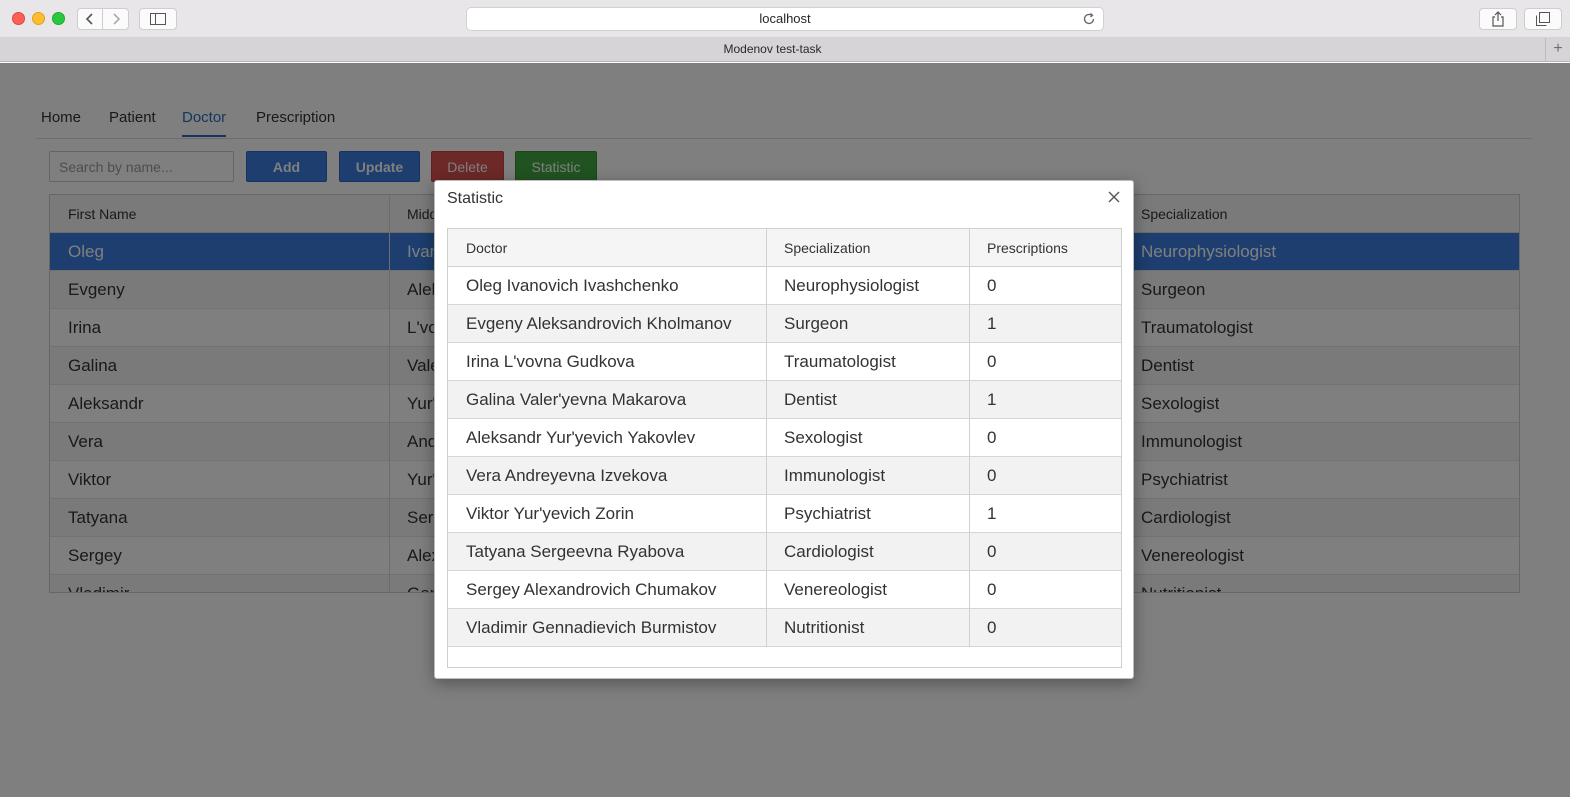 This screenshot has height=797, width=1570. I want to click on table-row: Aleksandr Yur'yevich Yakovlev Sexologist 0, so click(784, 438).